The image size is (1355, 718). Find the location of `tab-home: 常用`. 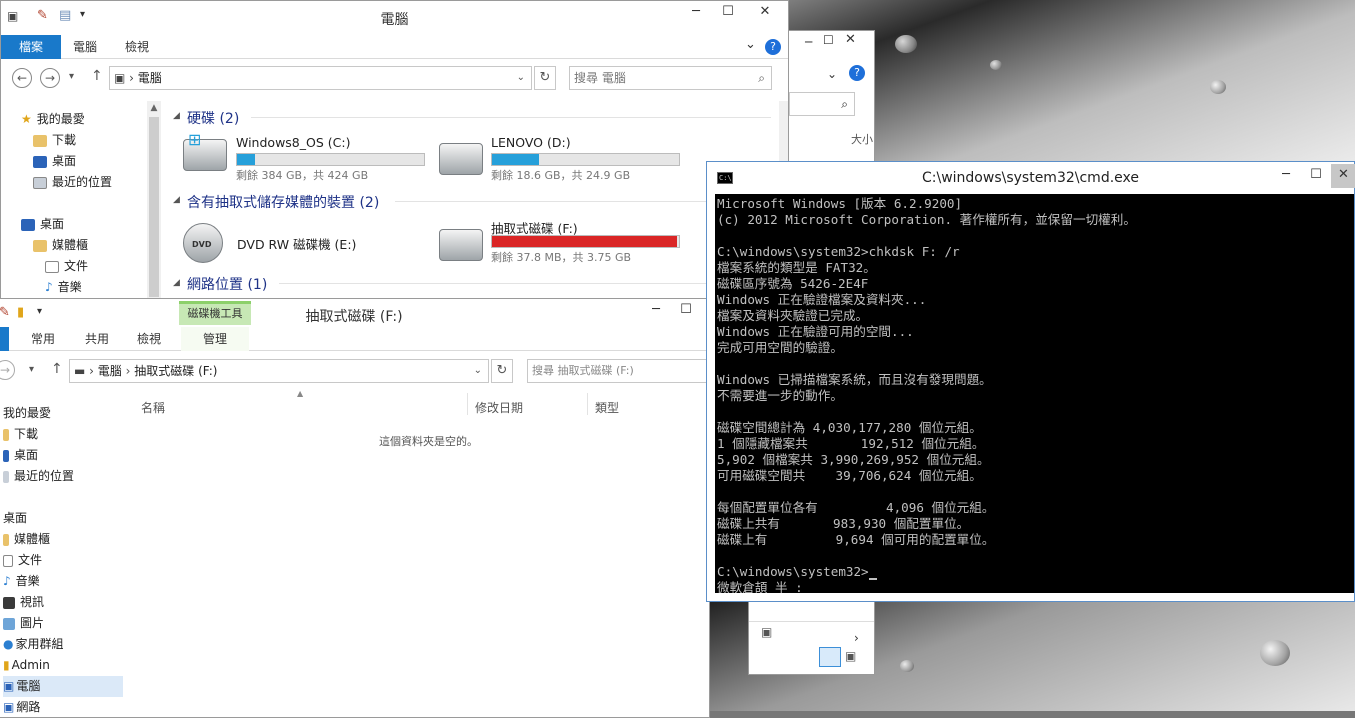

tab-home: 常用 is located at coordinates (43, 339).